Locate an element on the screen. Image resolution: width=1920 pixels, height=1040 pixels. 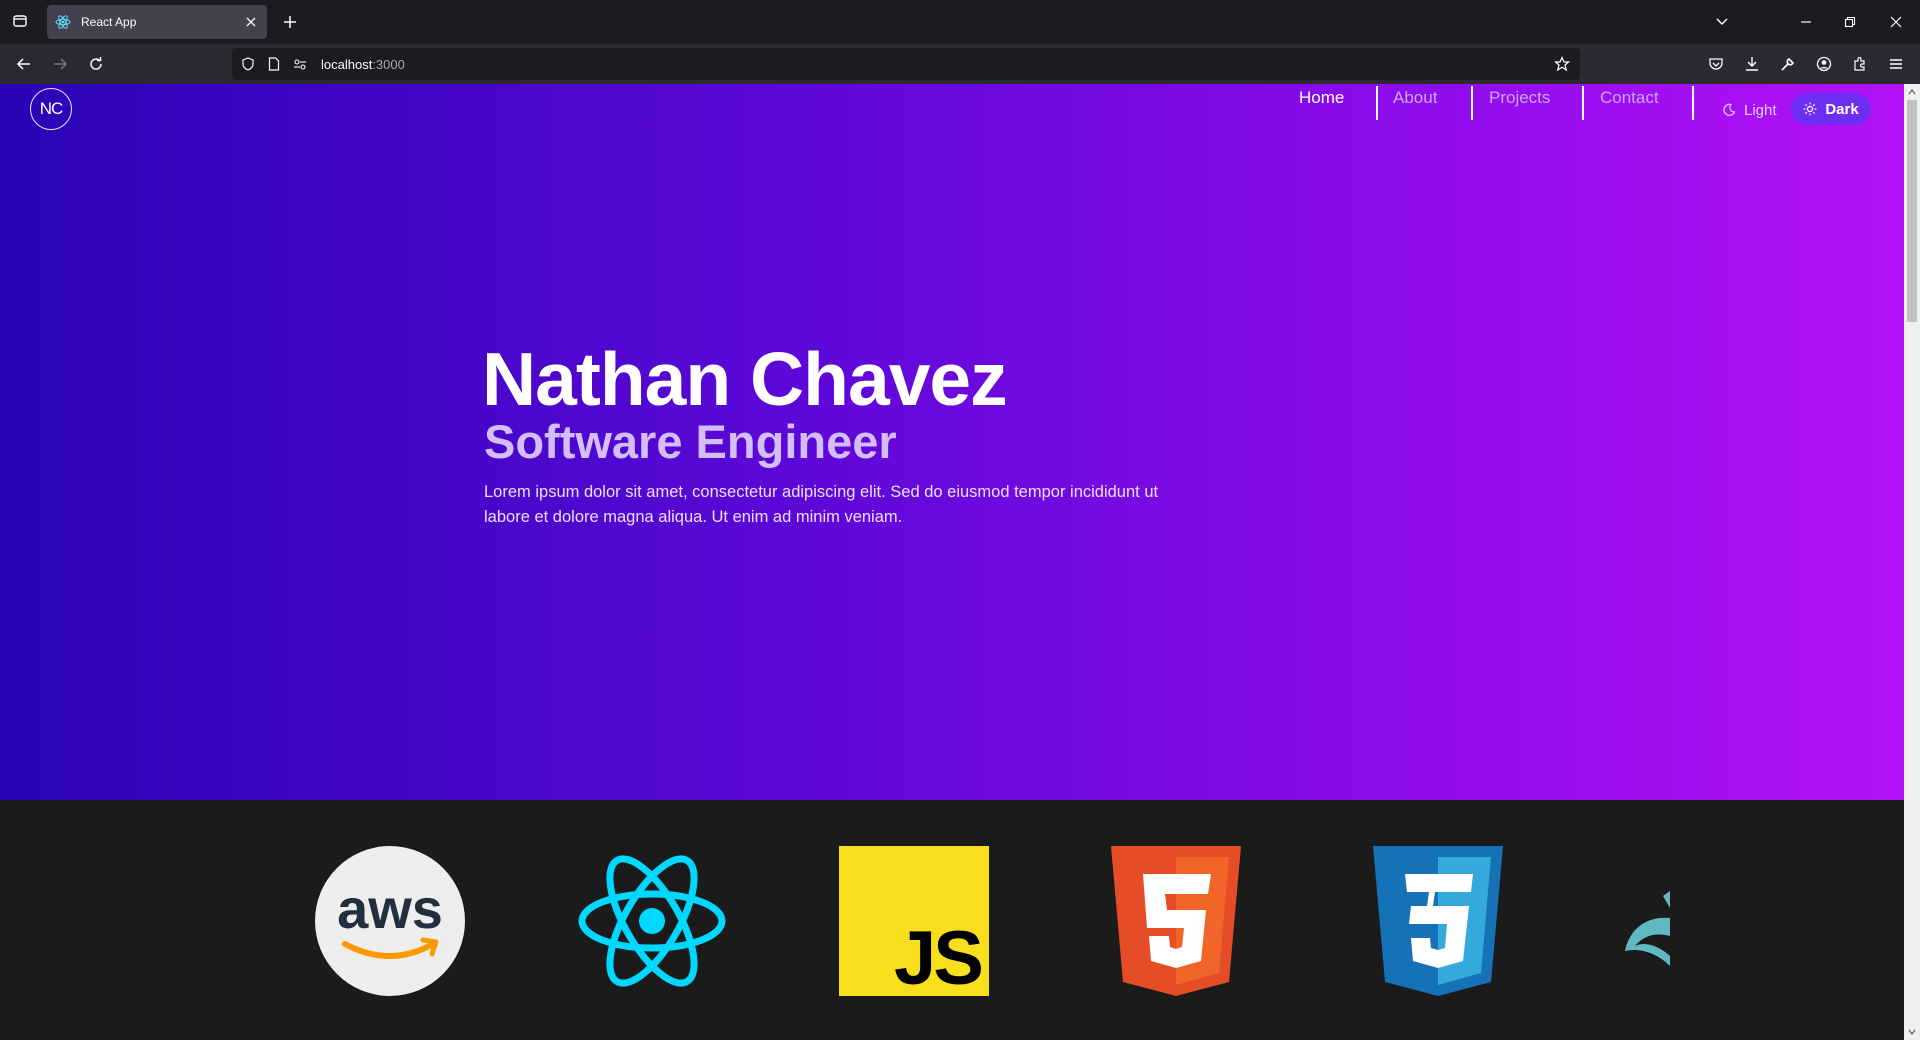
site-logo: NC is located at coordinates (51, 109).